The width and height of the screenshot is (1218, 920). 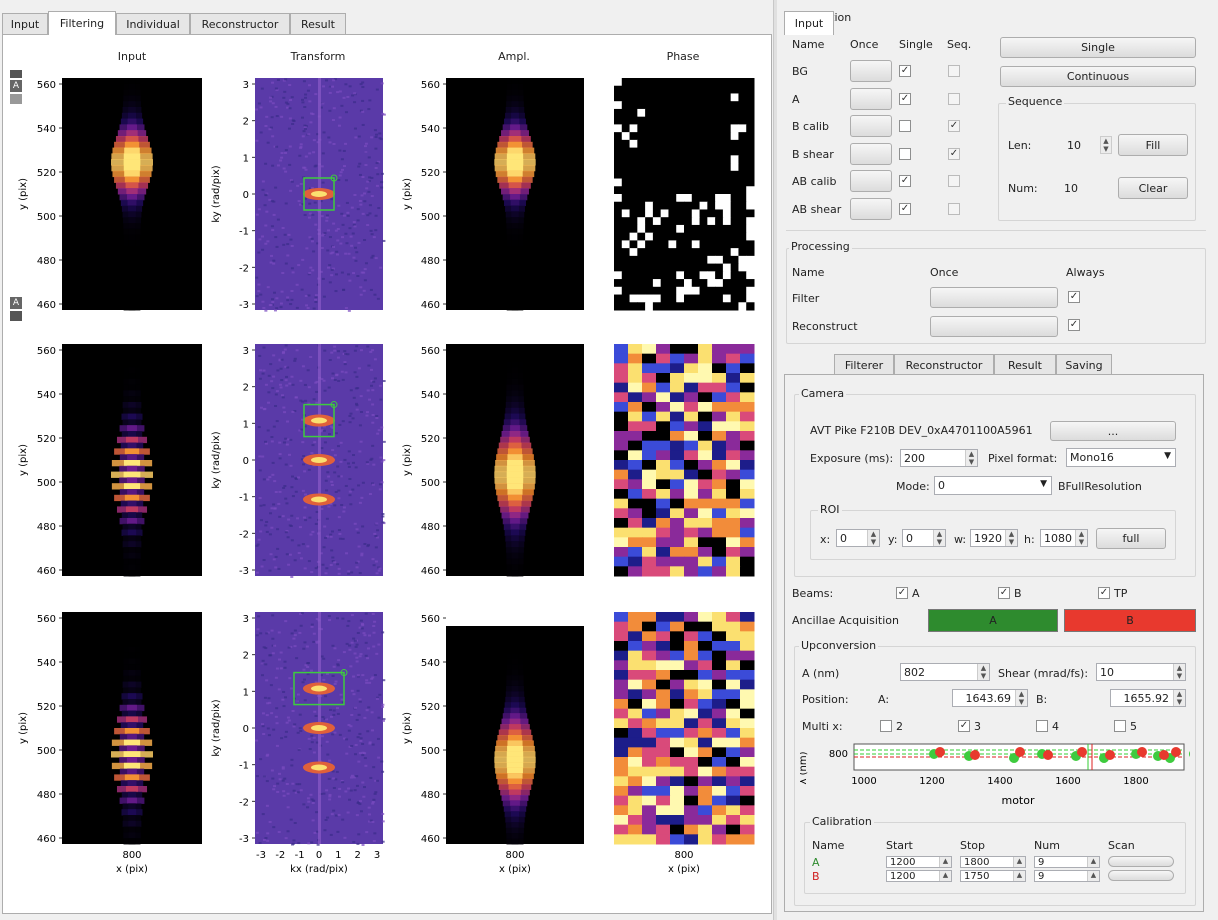 I want to click on plot-input-1: 560 540 520 500 480 460 y (pix), so click(x=114, y=482).